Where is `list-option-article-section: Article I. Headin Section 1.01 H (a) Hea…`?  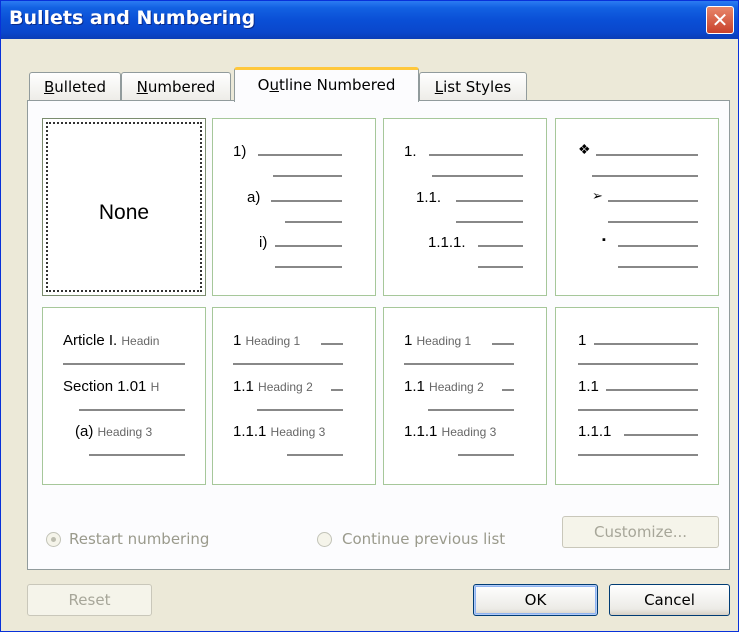 list-option-article-section: Article I. Headin Section 1.01 H (a) Hea… is located at coordinates (124, 396).